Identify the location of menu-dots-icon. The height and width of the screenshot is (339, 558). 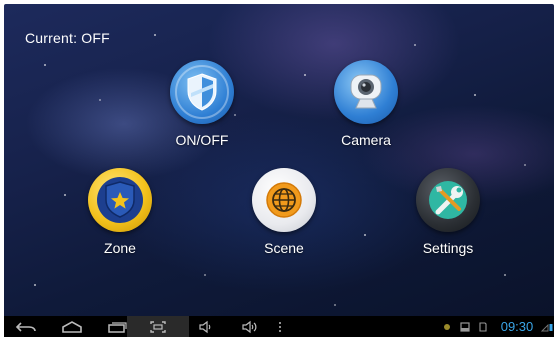
(280, 326).